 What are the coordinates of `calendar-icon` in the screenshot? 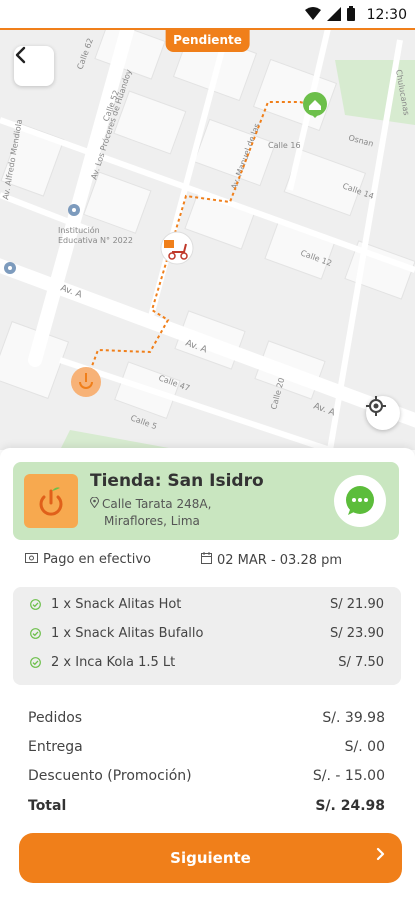 It's located at (206, 560).